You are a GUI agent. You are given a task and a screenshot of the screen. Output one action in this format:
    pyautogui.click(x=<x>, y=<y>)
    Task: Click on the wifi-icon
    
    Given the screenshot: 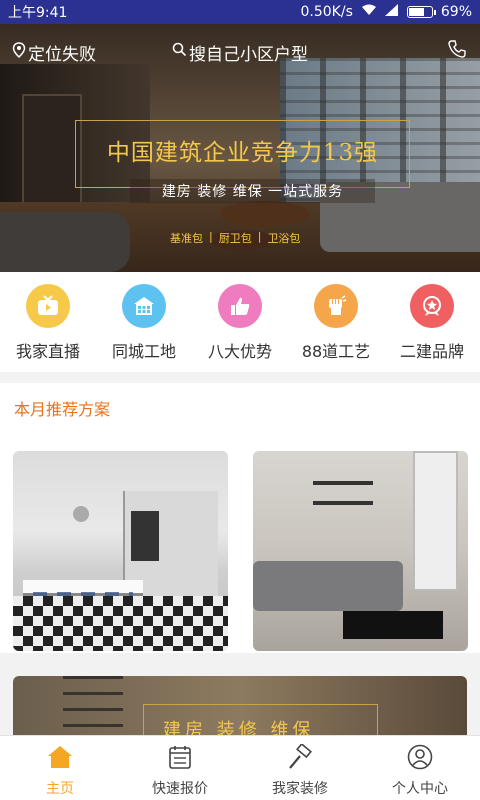 What is the action you would take?
    pyautogui.click(x=369, y=12)
    